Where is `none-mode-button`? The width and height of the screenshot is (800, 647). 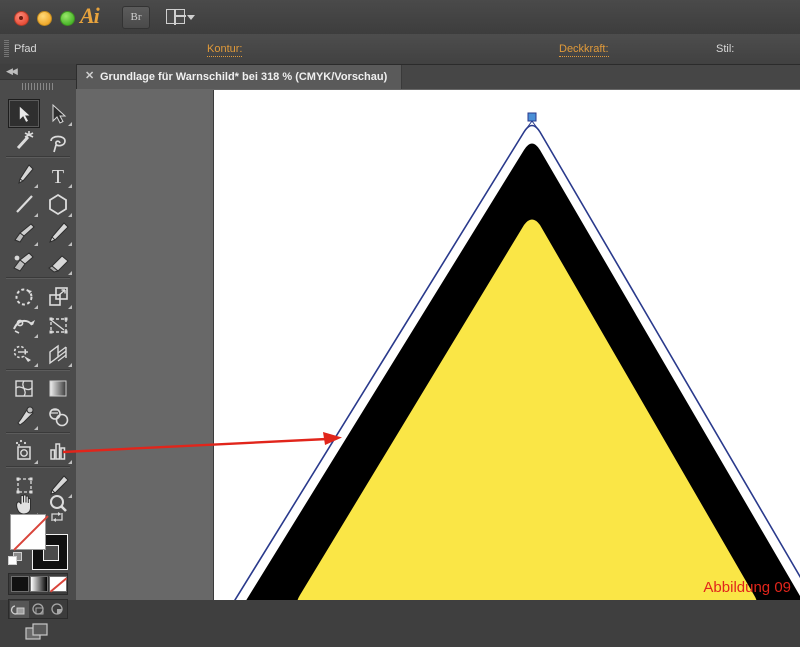
none-mode-button is located at coordinates (58, 584).